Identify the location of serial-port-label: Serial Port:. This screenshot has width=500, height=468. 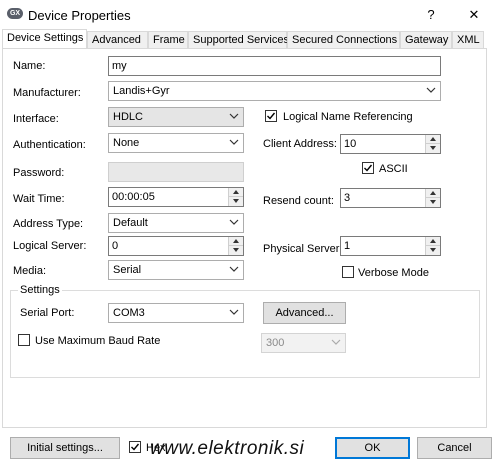
(47, 313).